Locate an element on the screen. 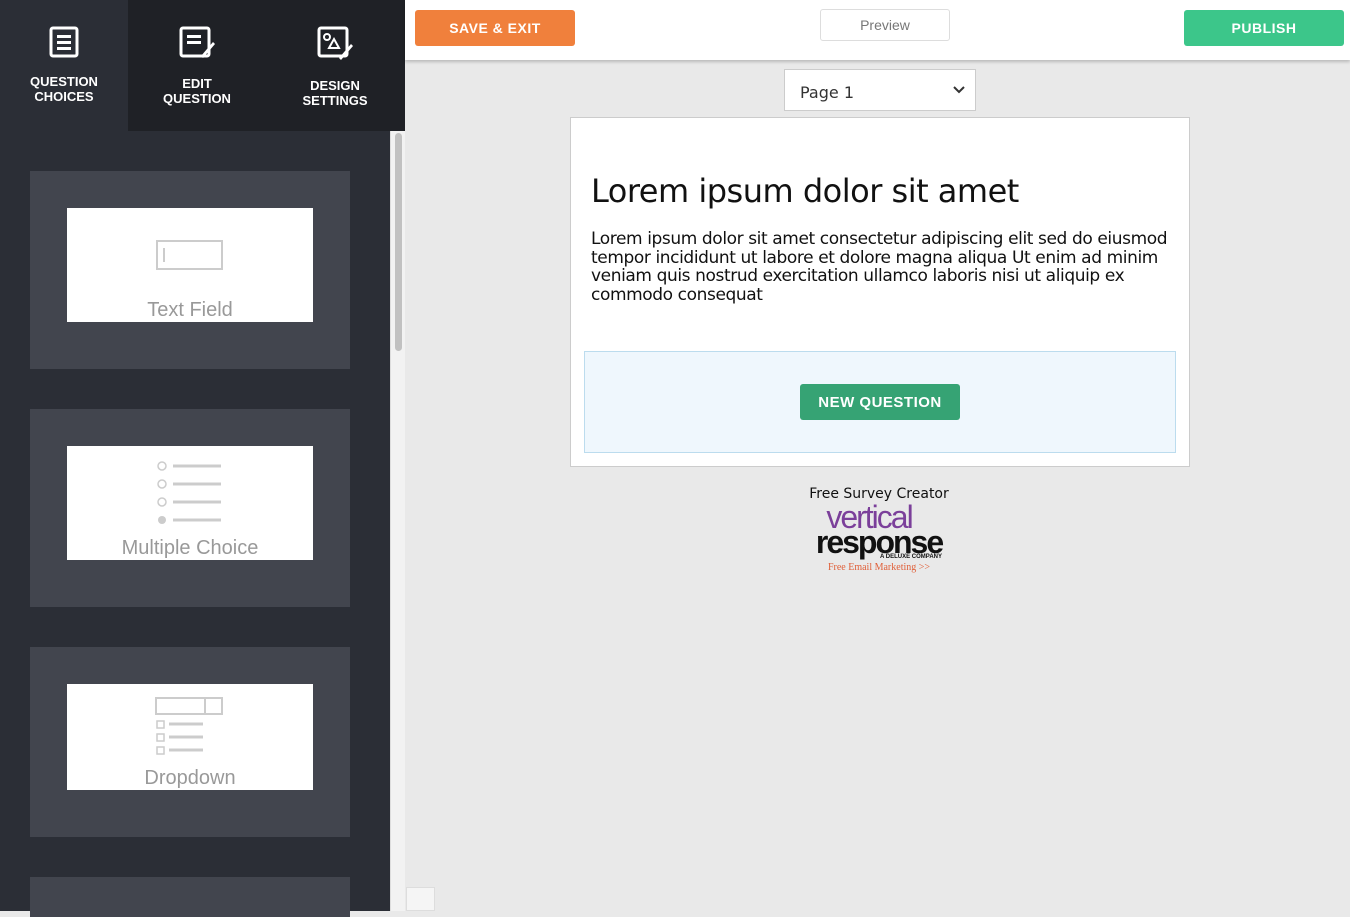  chevron-down-icon is located at coordinates (959, 90).